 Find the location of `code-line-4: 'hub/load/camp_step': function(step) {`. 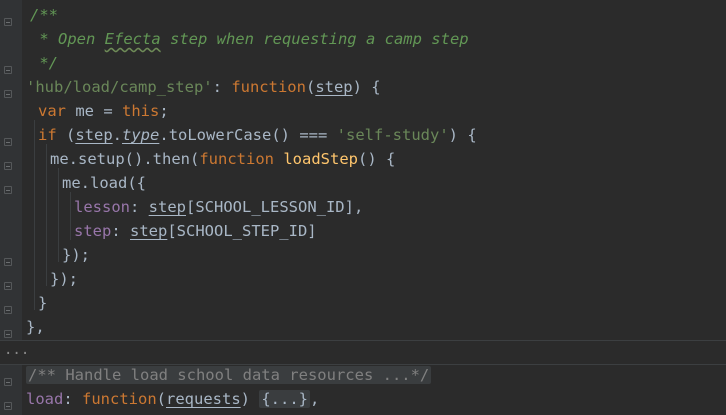

code-line-4: 'hub/load/camp_step': function(step) { is located at coordinates (203, 87).